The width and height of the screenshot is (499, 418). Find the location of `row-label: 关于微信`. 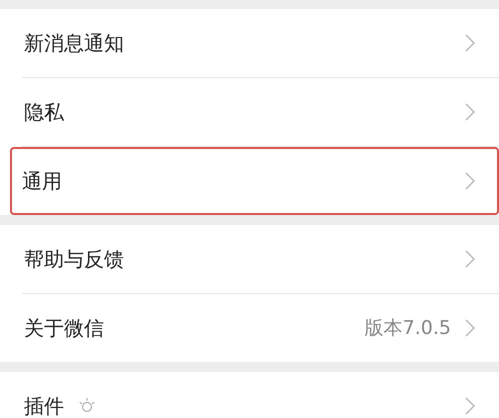

row-label: 关于微信 is located at coordinates (64, 328).